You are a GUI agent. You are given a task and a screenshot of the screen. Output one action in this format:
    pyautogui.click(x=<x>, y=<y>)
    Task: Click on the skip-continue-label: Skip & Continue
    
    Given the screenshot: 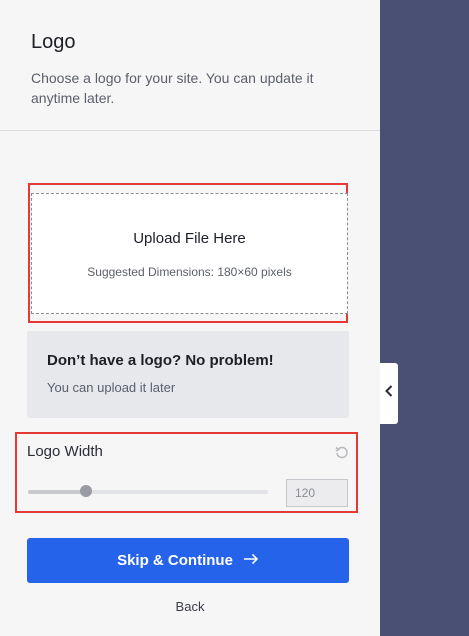 What is the action you would take?
    pyautogui.click(x=175, y=560)
    